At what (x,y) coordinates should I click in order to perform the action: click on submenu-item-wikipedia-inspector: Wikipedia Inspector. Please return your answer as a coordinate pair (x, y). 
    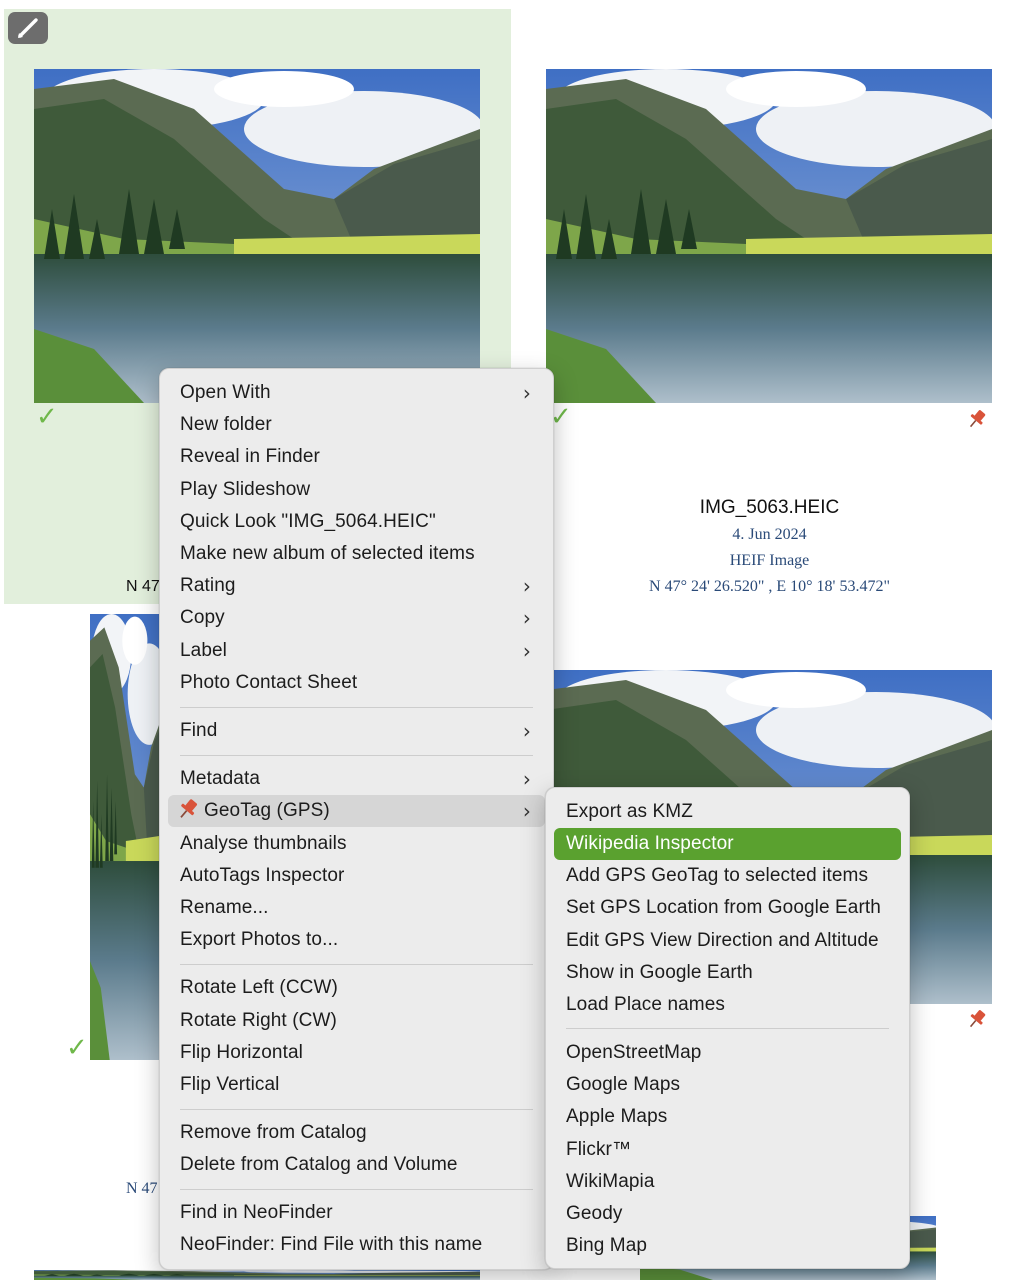
    Looking at the image, I should click on (727, 844).